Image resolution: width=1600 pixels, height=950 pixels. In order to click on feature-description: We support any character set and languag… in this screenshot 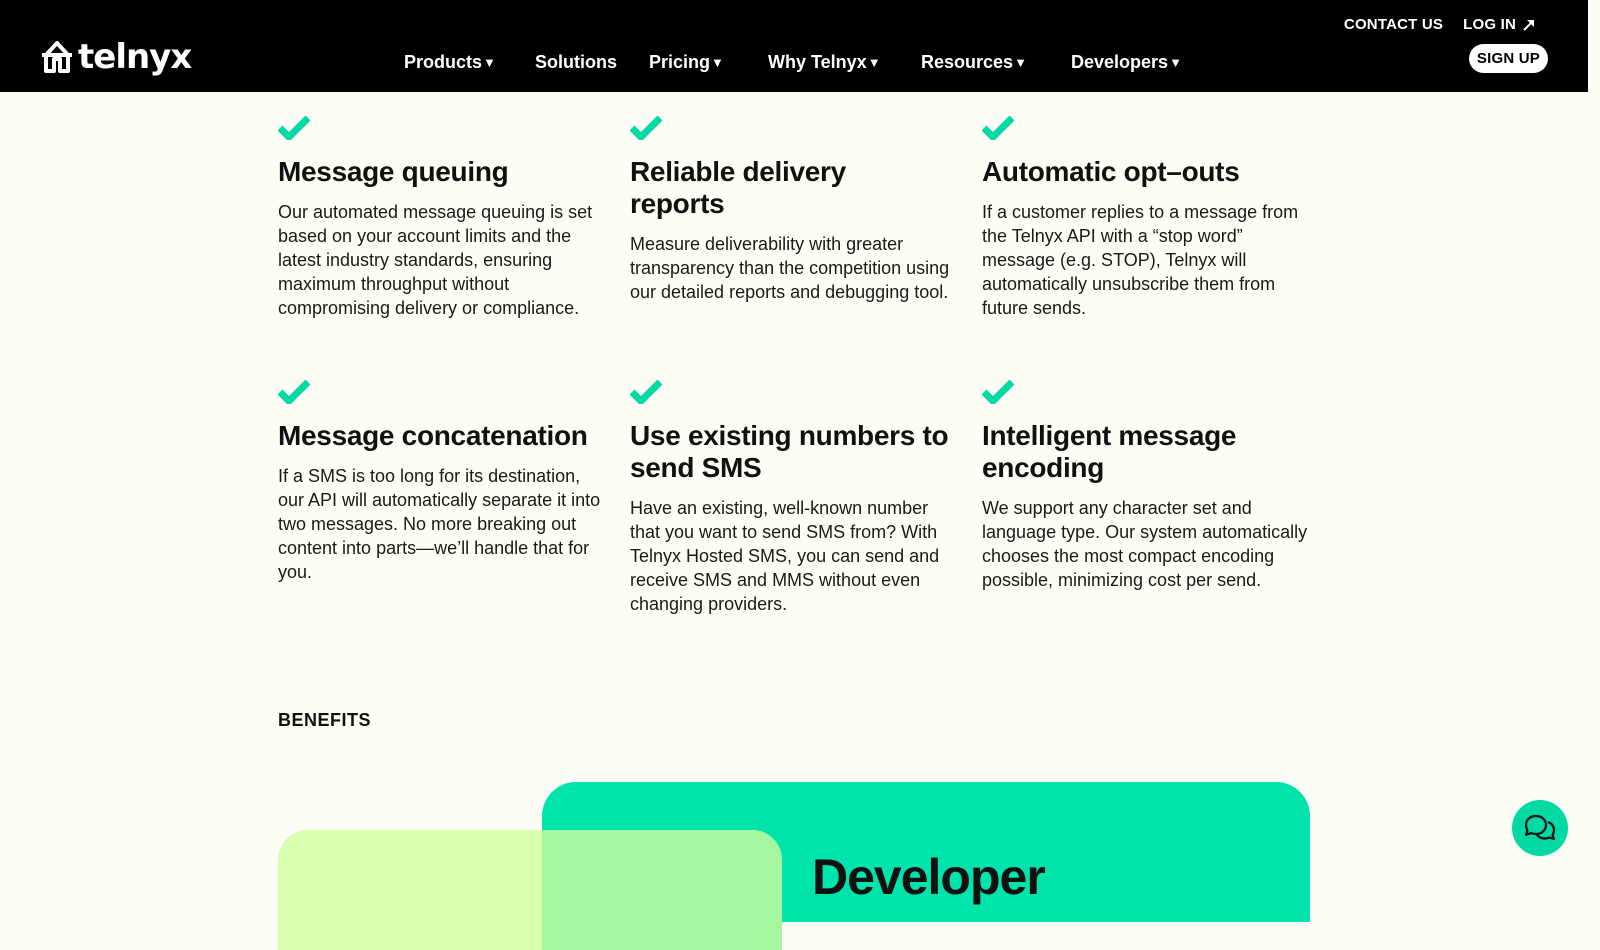, I will do `click(1145, 544)`.